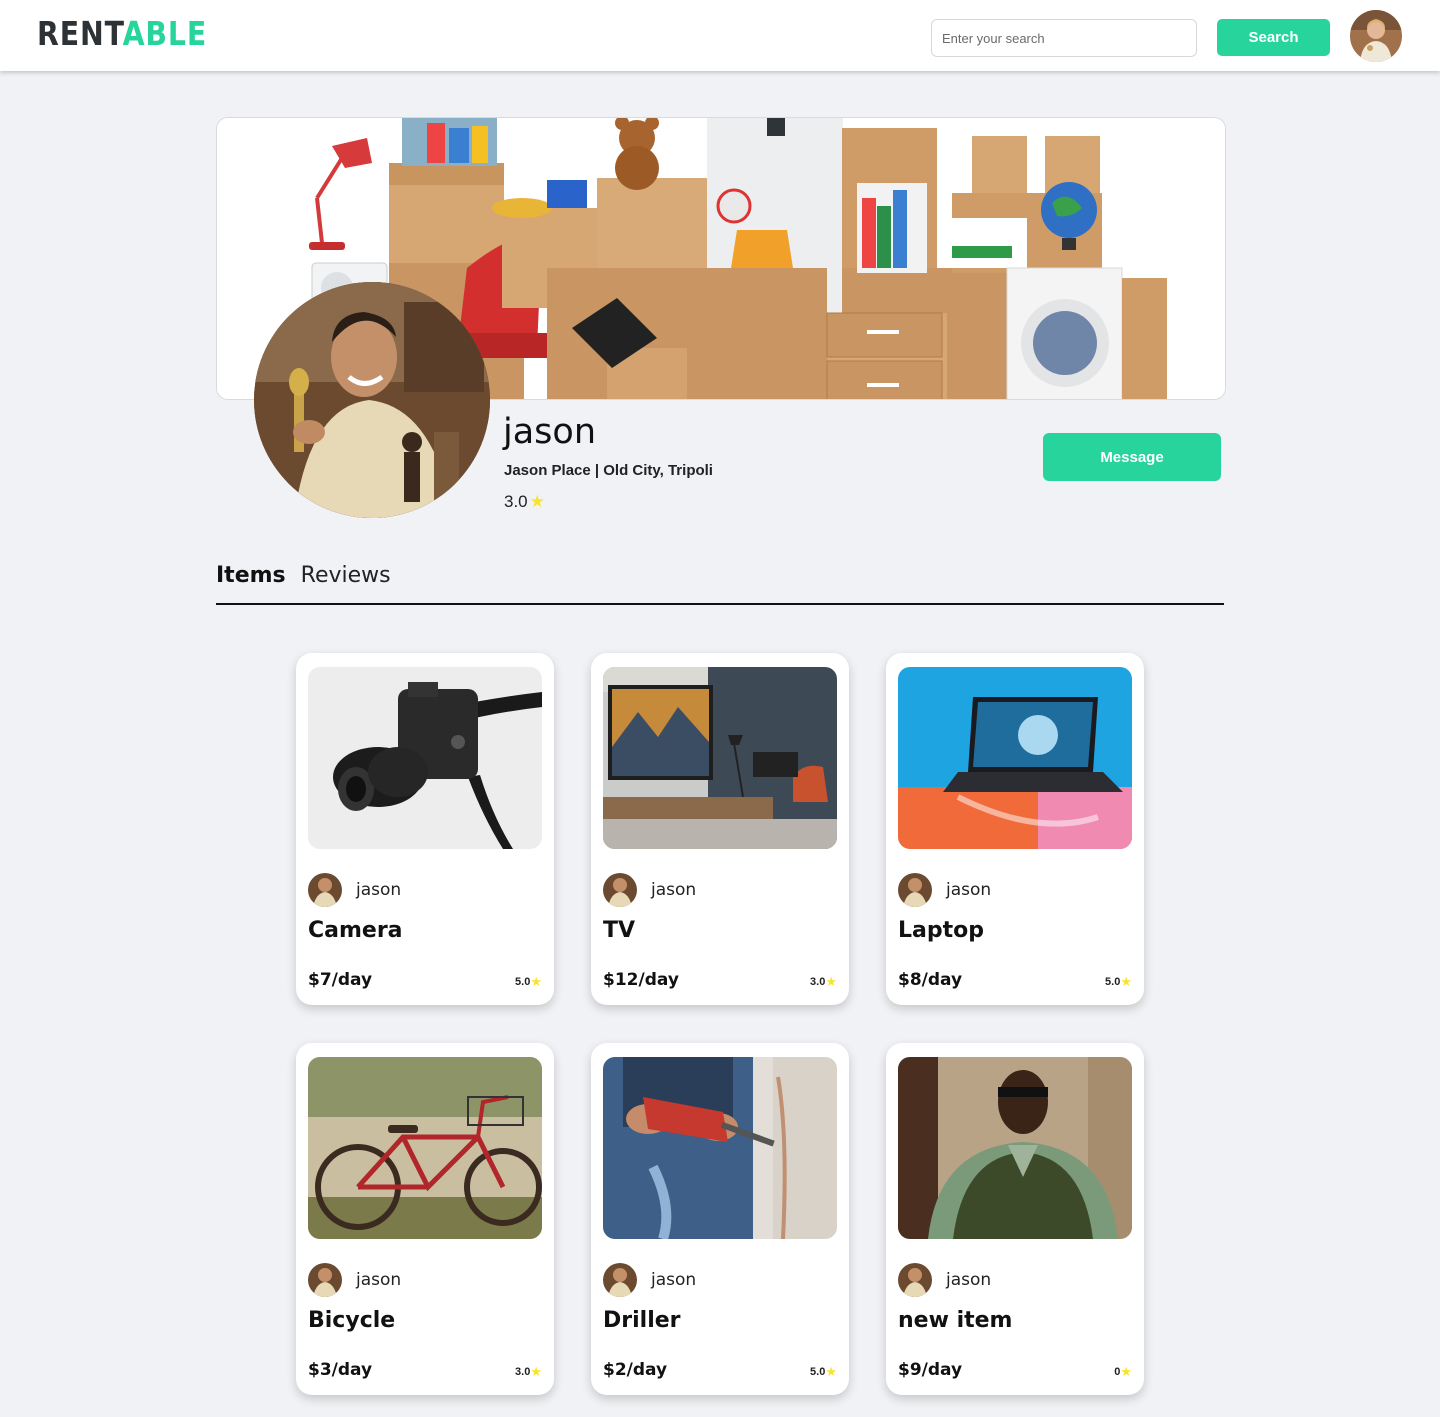 The image size is (1440, 1417). What do you see at coordinates (930, 1370) in the screenshot?
I see `item-price: $9/day` at bounding box center [930, 1370].